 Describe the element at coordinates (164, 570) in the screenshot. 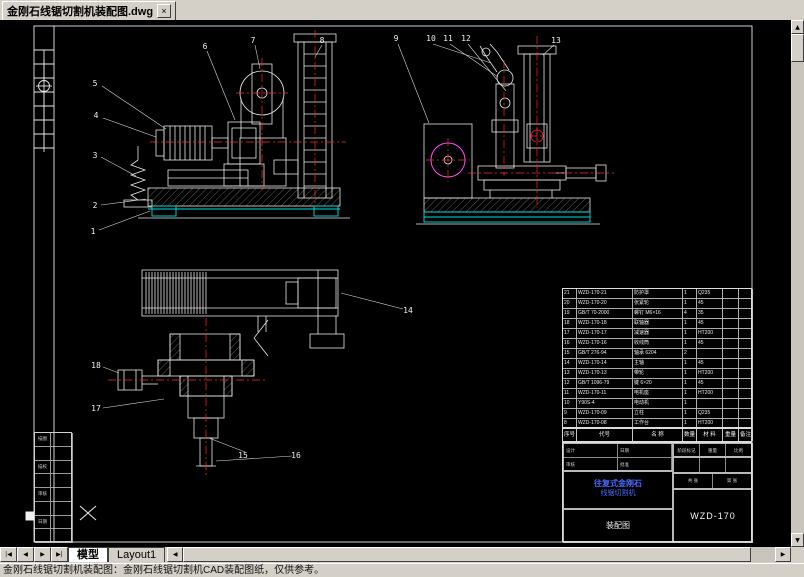

I see `status-text: 金刚石线锯切割机装配图：金刚石线锯切割机CAD装配图纸，仅供参考。` at that location.